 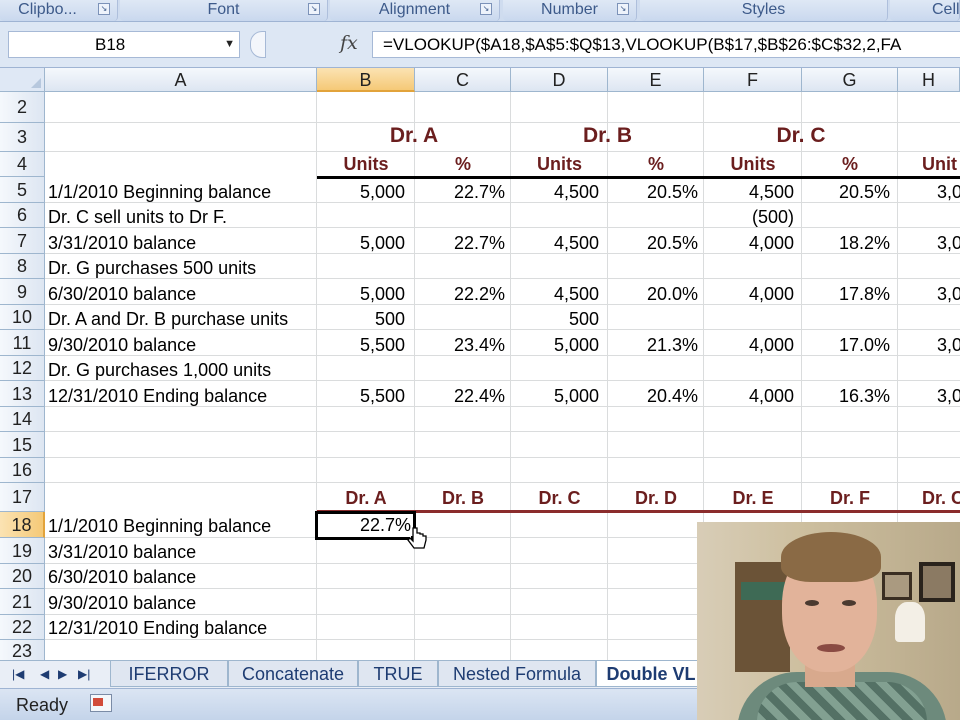 I want to click on row-header: 19, so click(x=22, y=551).